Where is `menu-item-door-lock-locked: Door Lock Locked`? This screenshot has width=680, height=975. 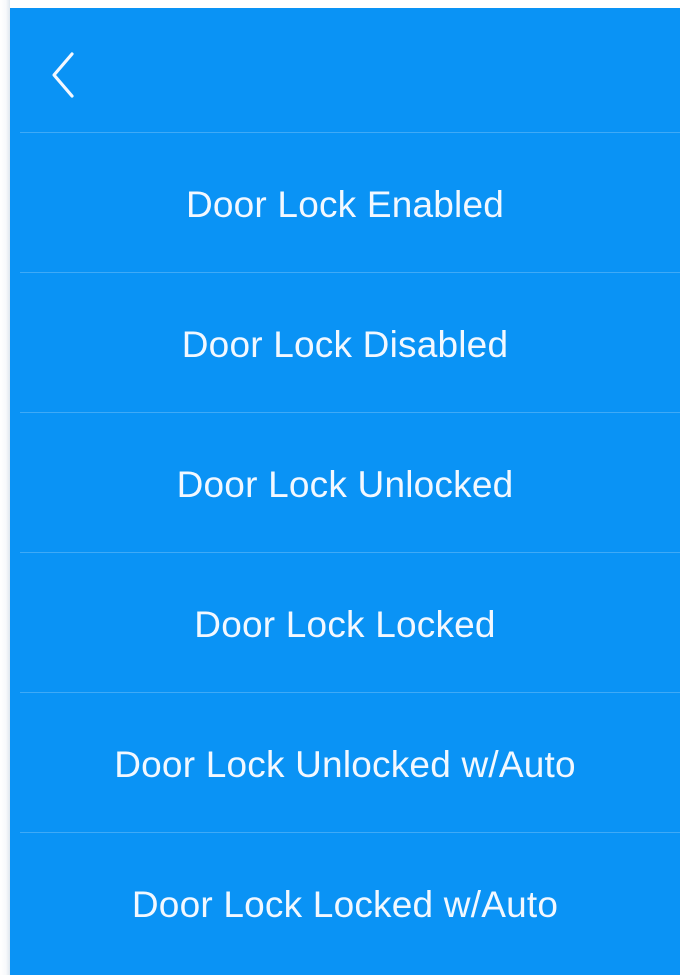
menu-item-door-lock-locked: Door Lock Locked is located at coordinates (345, 622).